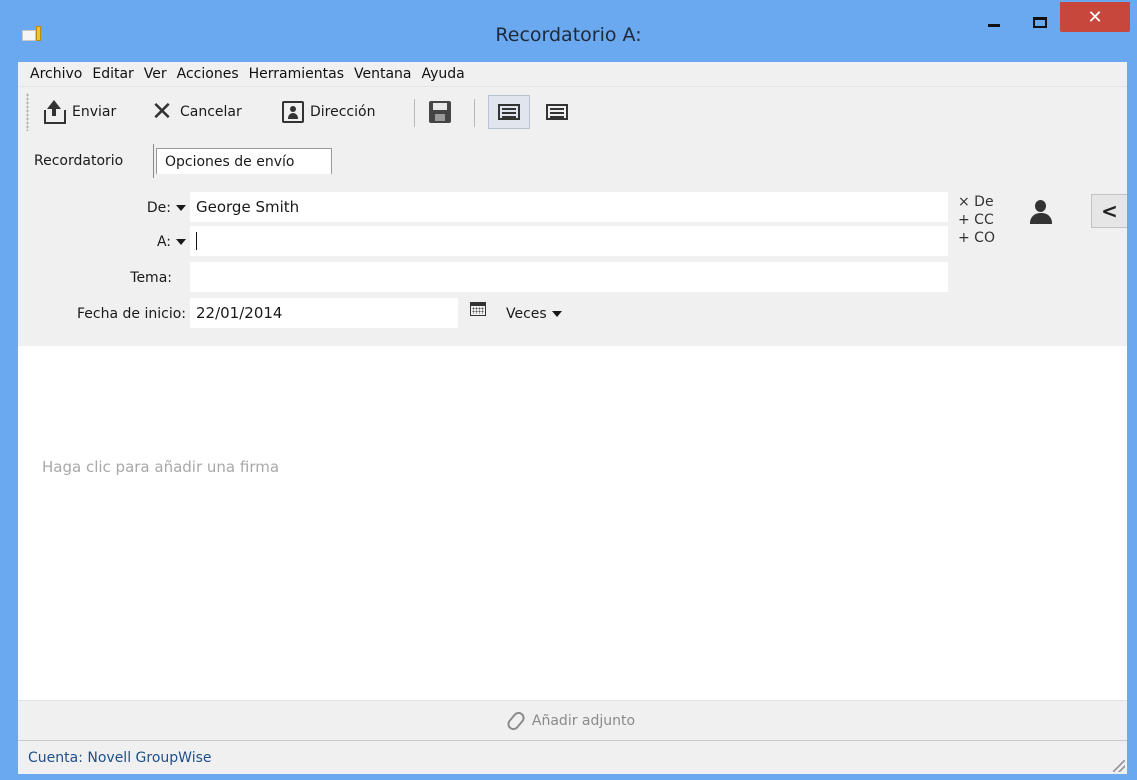 The width and height of the screenshot is (1137, 780). I want to click on address-book-icon, so click(293, 112).